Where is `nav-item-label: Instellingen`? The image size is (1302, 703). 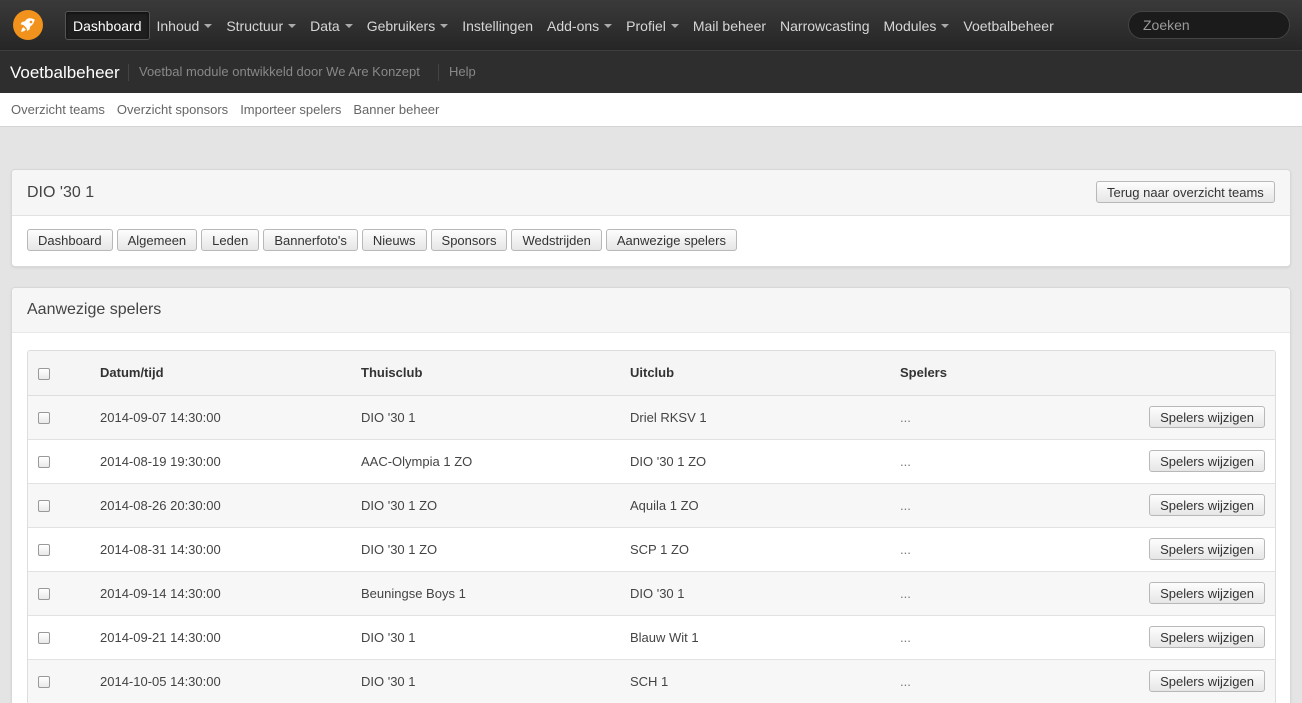 nav-item-label: Instellingen is located at coordinates (498, 25).